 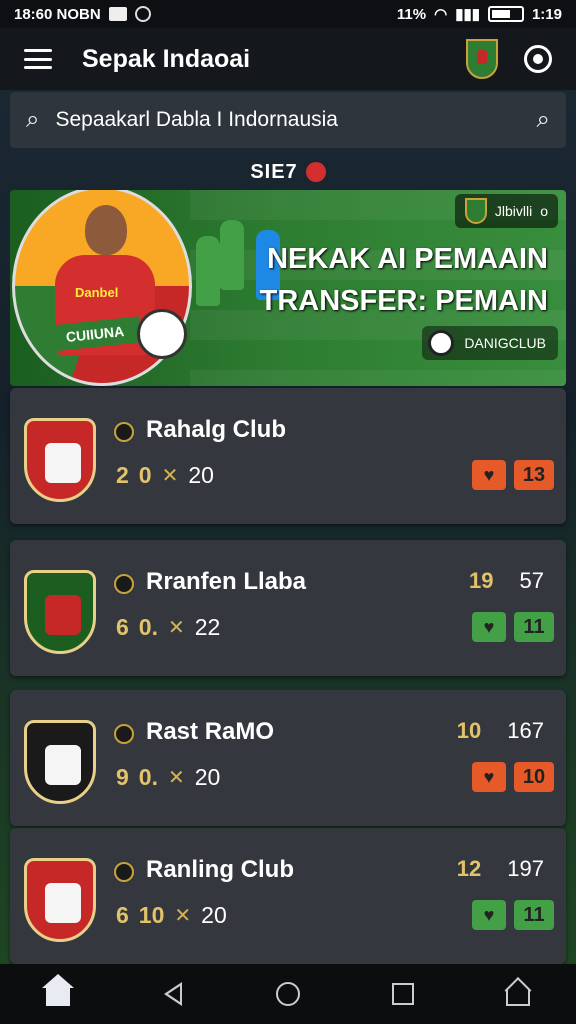 I want to click on stat-value: 2, so click(x=122, y=475).